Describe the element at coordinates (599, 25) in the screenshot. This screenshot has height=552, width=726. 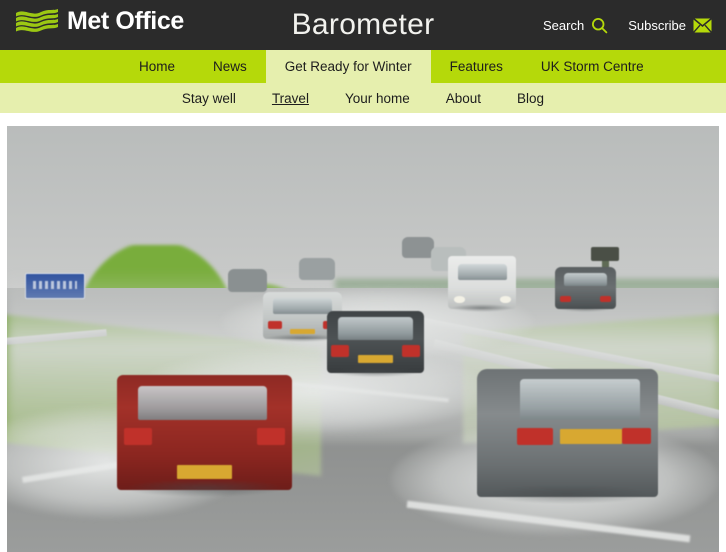
I see `search-icon` at that location.